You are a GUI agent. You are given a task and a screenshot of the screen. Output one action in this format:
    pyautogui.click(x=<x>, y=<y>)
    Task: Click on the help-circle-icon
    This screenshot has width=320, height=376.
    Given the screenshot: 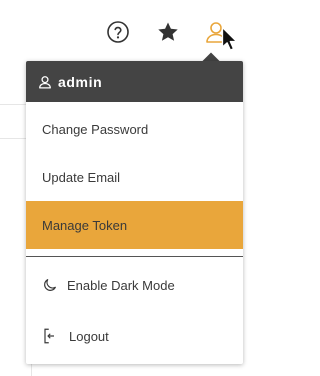 What is the action you would take?
    pyautogui.click(x=118, y=32)
    